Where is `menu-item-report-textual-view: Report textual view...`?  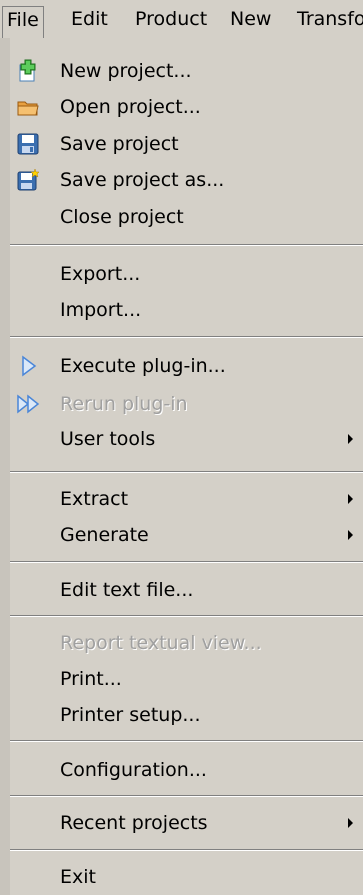 menu-item-report-textual-view: Report textual view... is located at coordinates (186, 643).